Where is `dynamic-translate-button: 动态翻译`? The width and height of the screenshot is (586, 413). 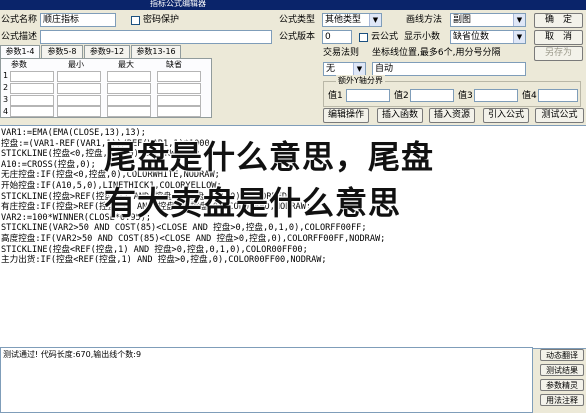 dynamic-translate-button: 动态翻译 is located at coordinates (562, 355).